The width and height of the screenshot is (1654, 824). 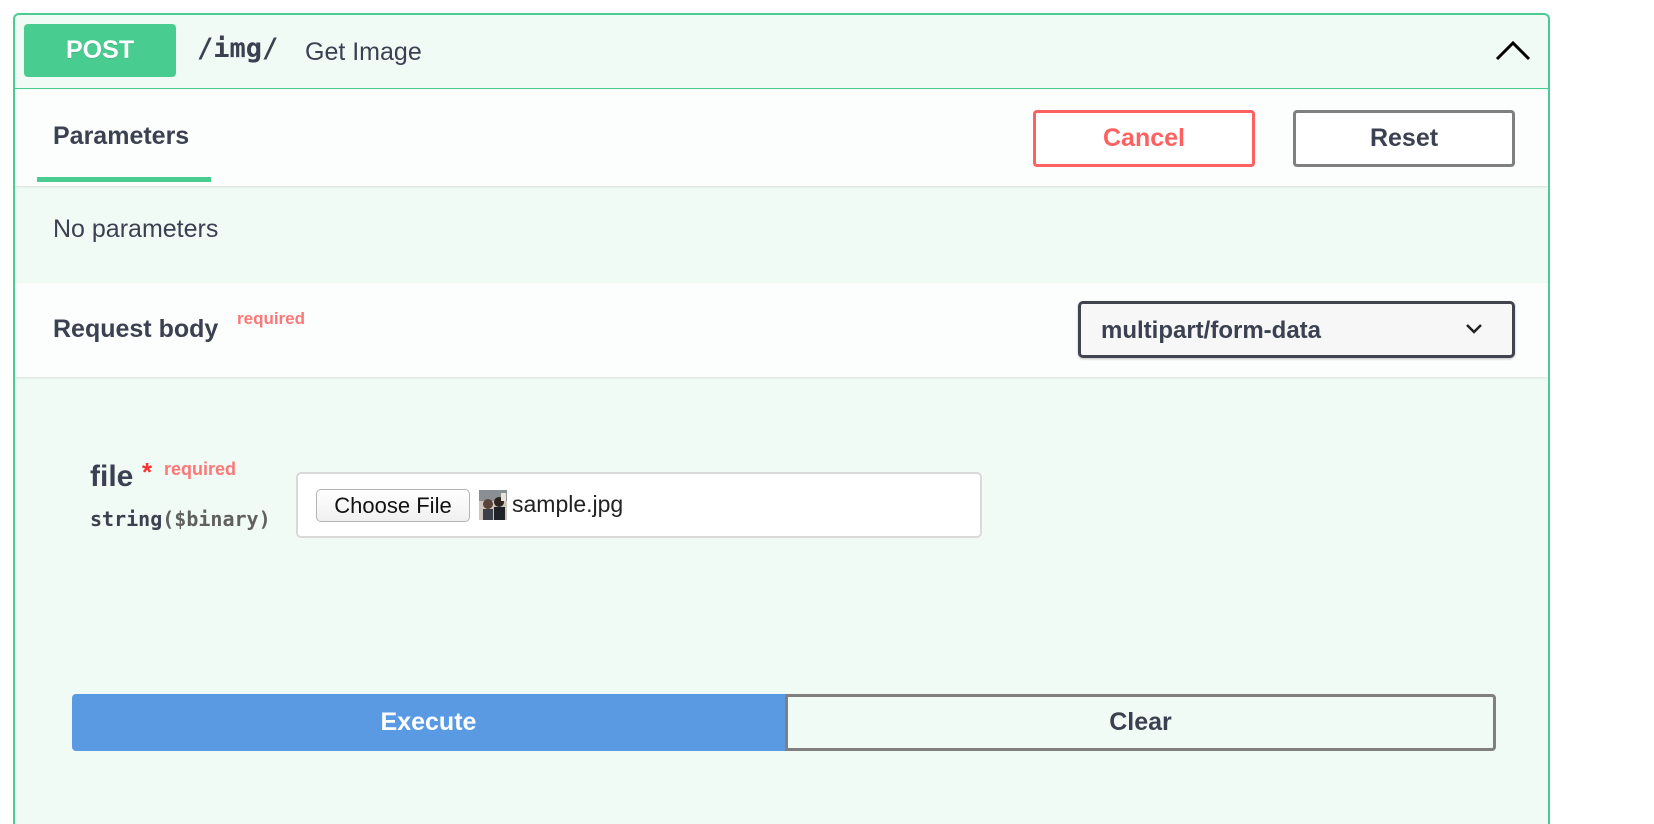 What do you see at coordinates (216, 519) in the screenshot?
I see `file-param-format: ($binary)` at bounding box center [216, 519].